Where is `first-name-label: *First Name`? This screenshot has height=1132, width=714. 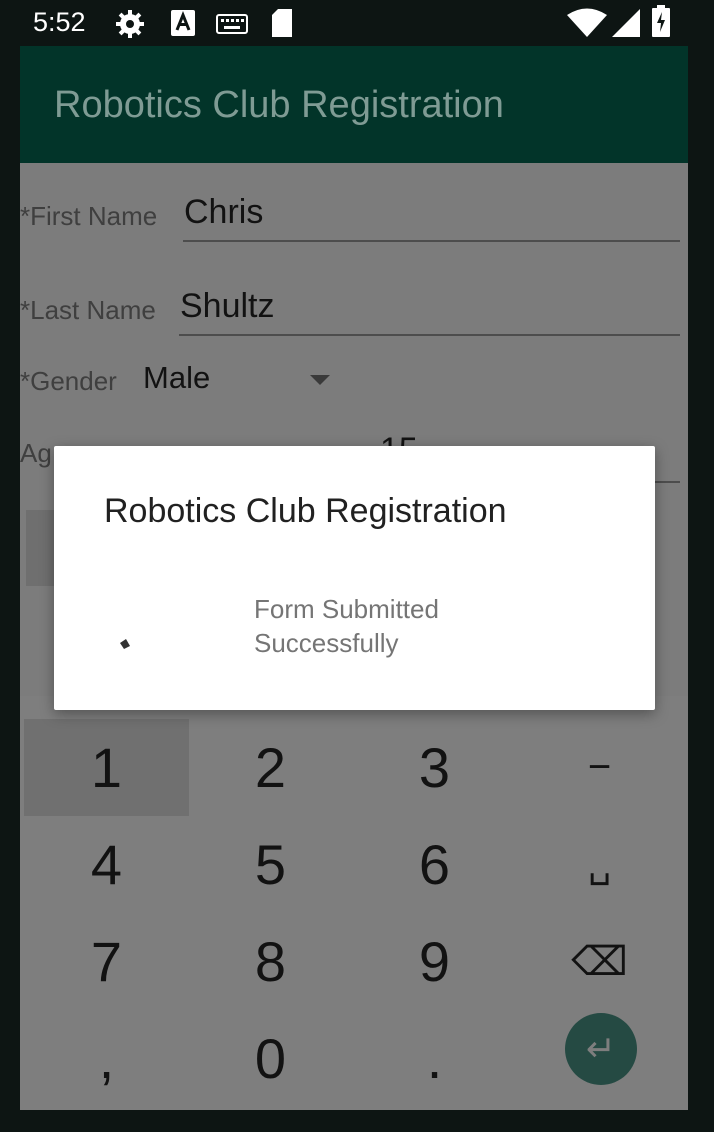 first-name-label: *First Name is located at coordinates (89, 216).